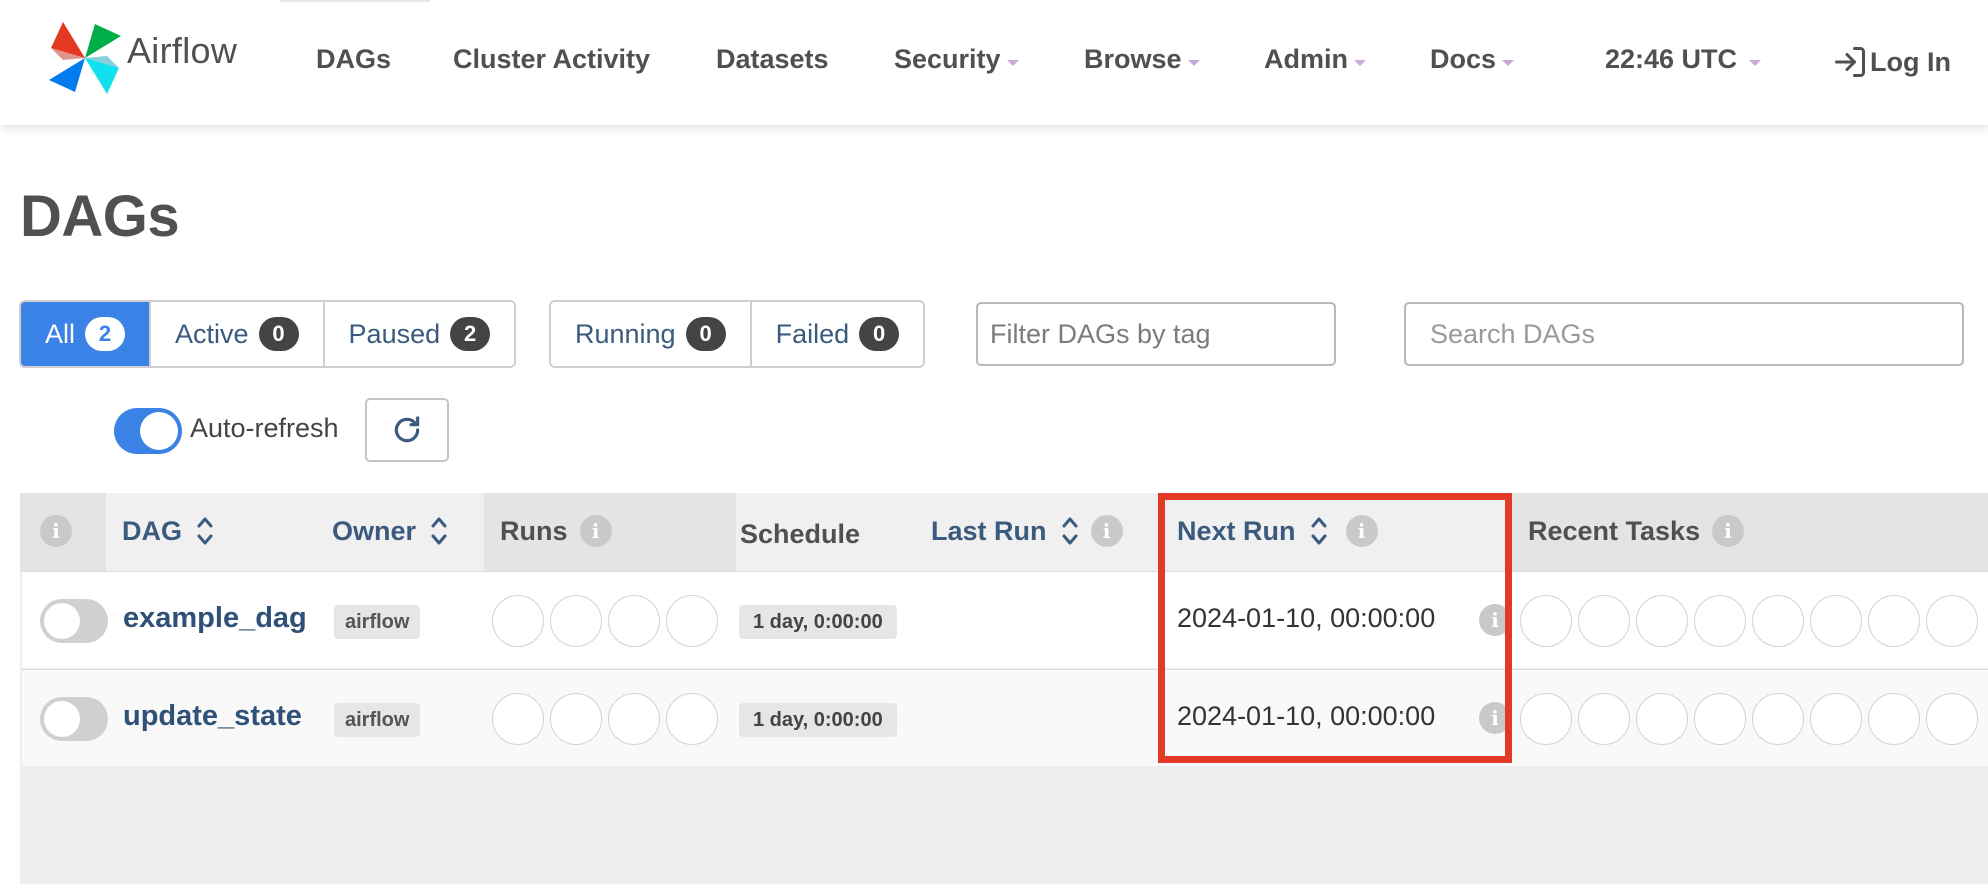 This screenshot has height=884, width=1988. I want to click on filter-running-button: Running 0, so click(651, 334).